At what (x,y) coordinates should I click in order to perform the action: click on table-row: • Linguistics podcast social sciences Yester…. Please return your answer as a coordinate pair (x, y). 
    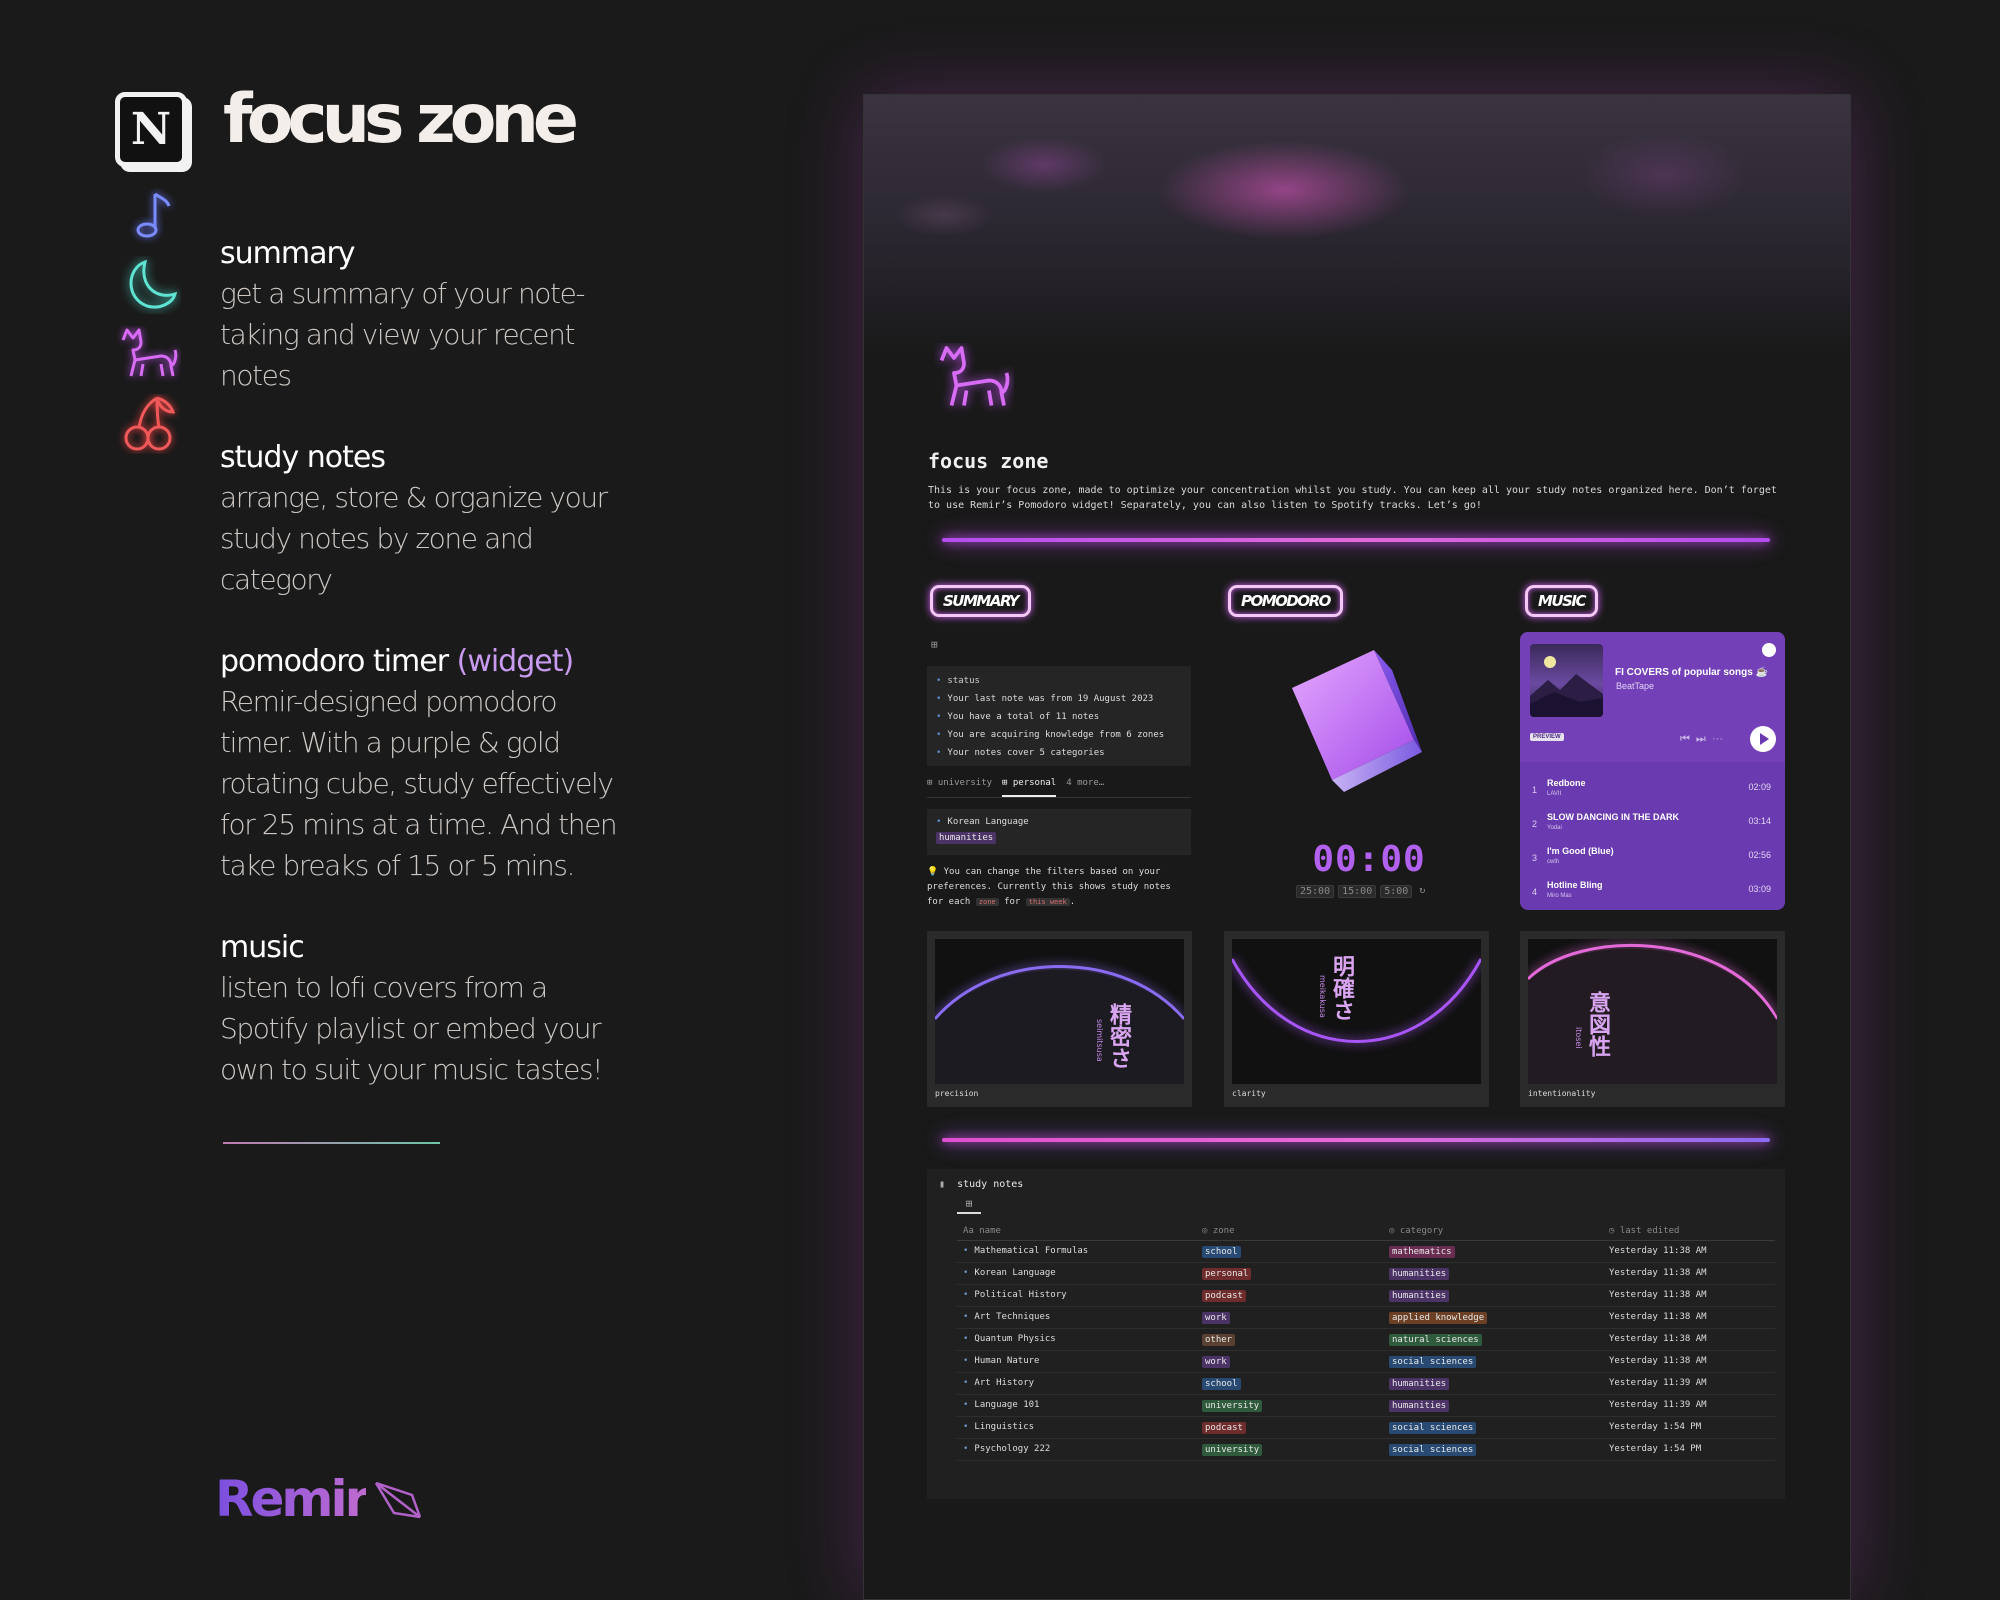
    Looking at the image, I should click on (1366, 1428).